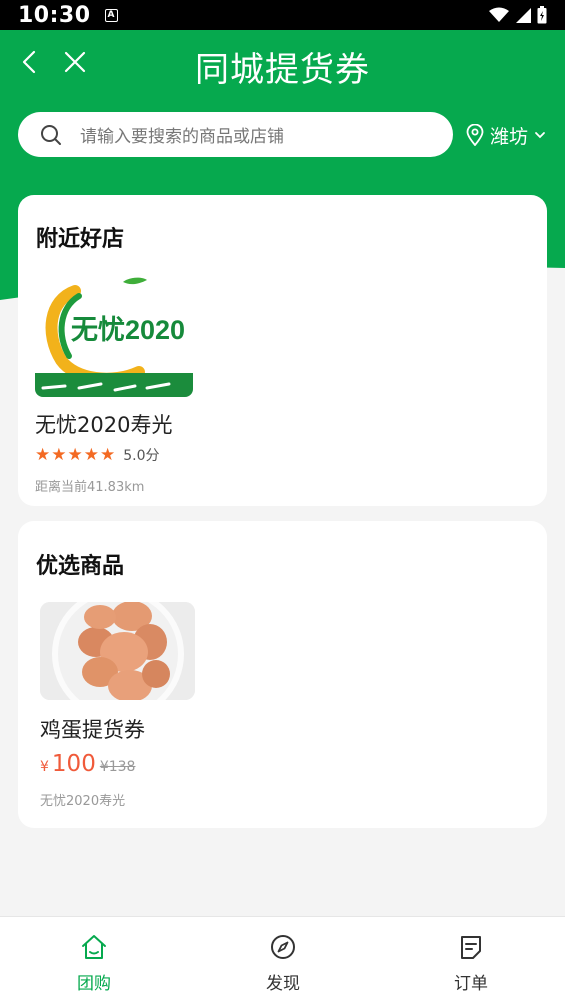  Describe the element at coordinates (283, 947) in the screenshot. I see `compass-icon` at that location.